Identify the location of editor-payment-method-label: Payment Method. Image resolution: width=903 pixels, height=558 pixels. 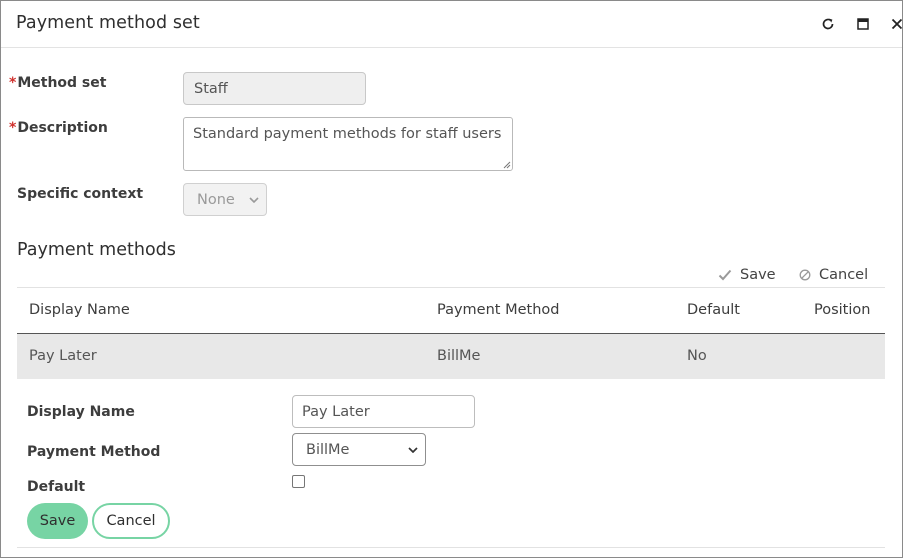
(94, 452).